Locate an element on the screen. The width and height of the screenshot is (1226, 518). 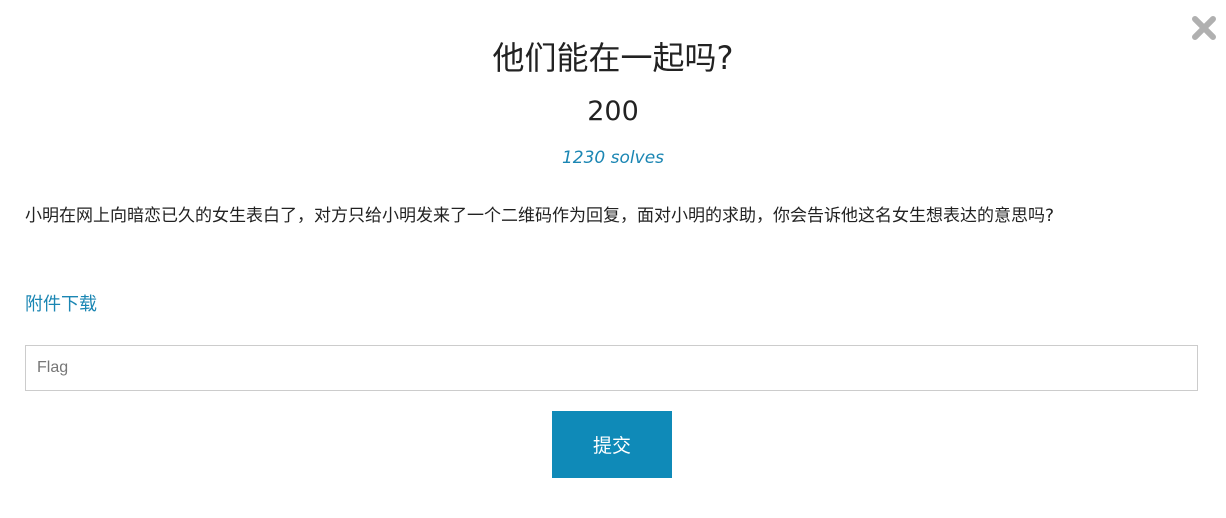
submit-button: 提交 is located at coordinates (612, 444).